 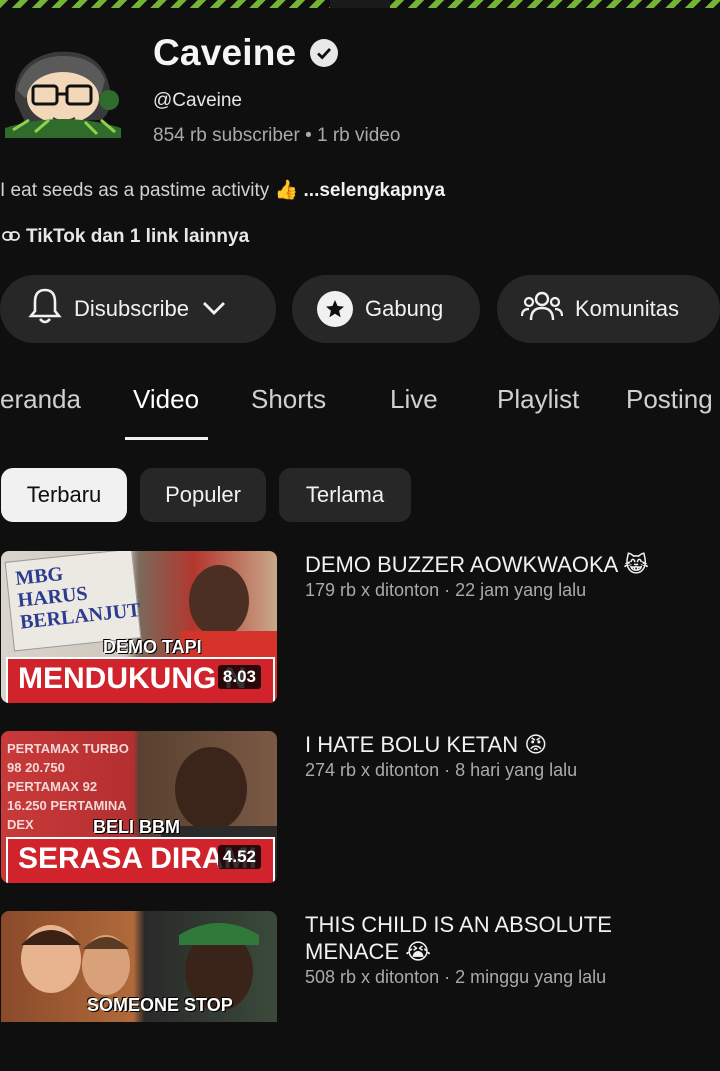 What do you see at coordinates (131, 308) in the screenshot?
I see `subscribe-label: Disubscribe` at bounding box center [131, 308].